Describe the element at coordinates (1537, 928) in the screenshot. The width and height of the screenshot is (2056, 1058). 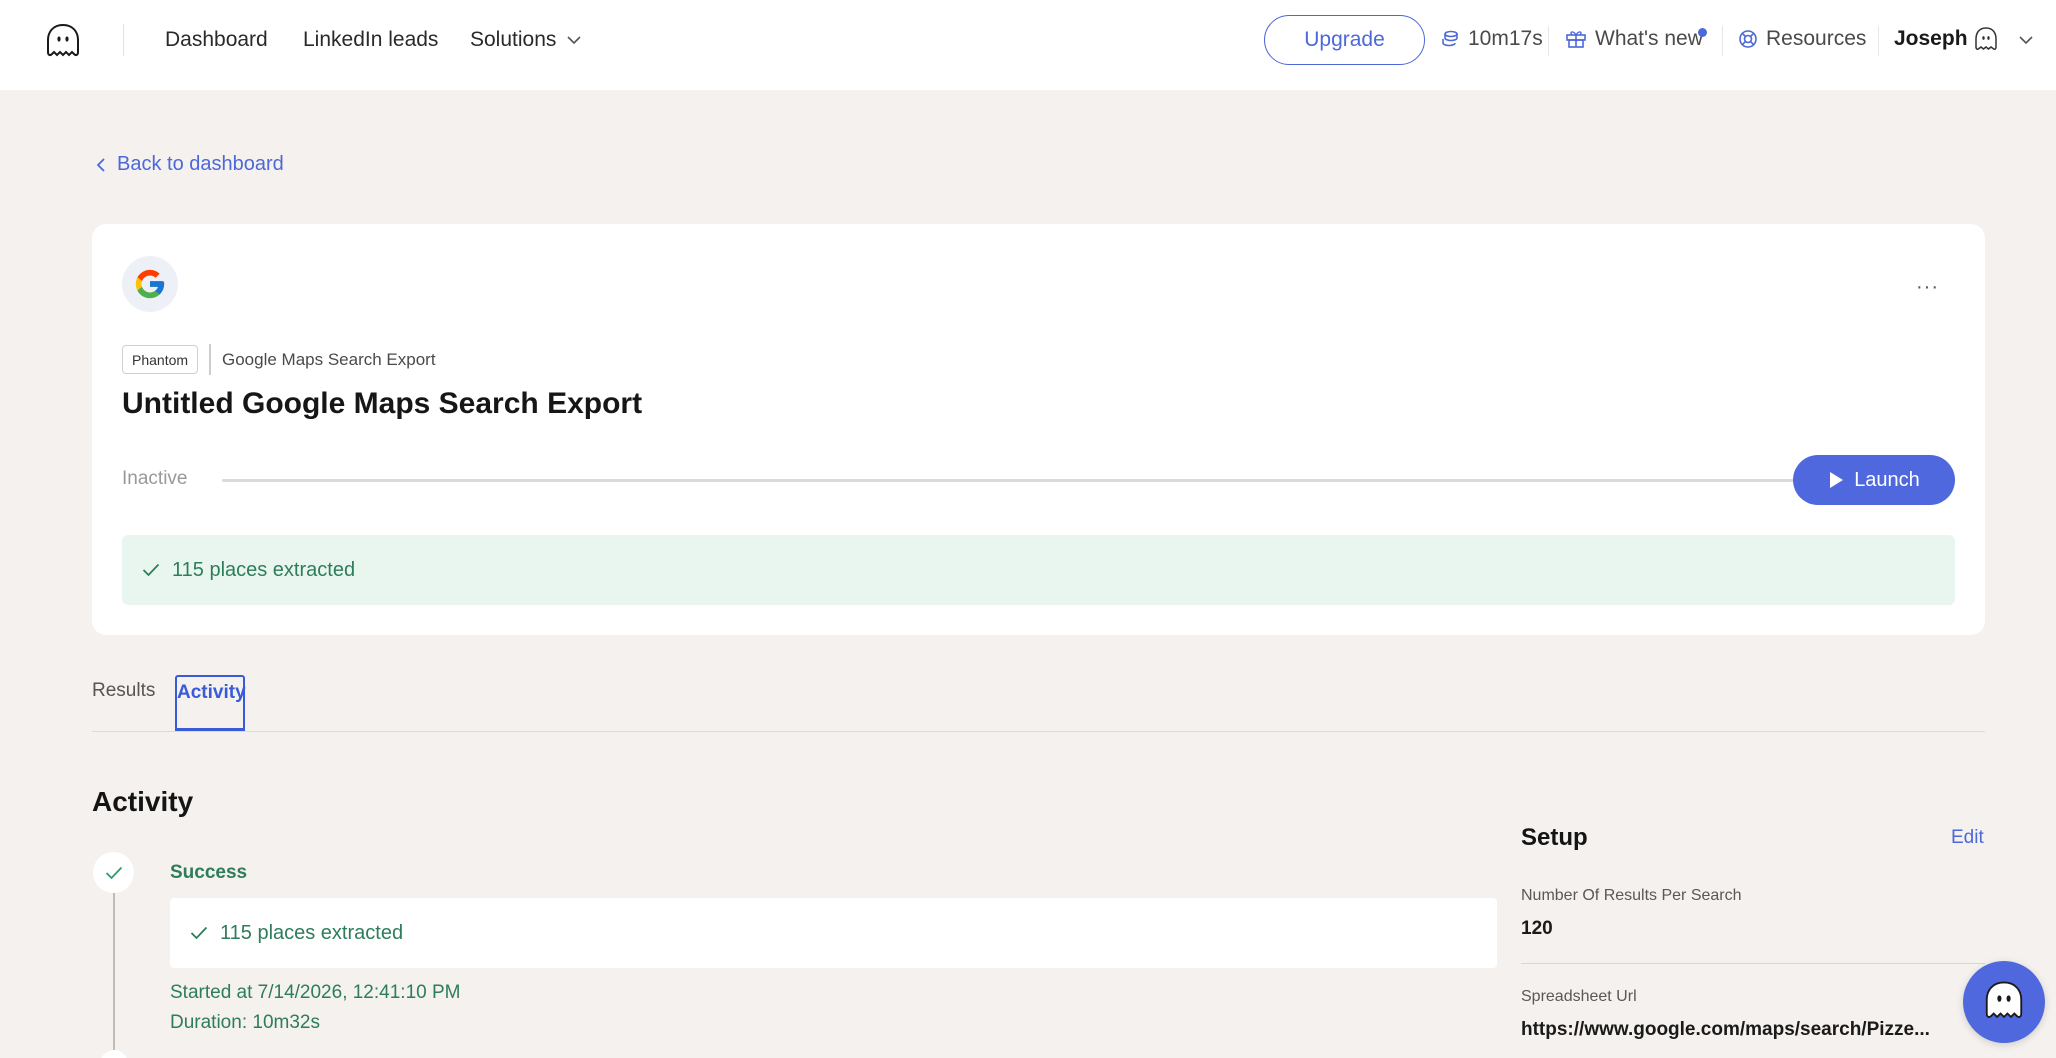
I see `setup-field-value: 120` at that location.